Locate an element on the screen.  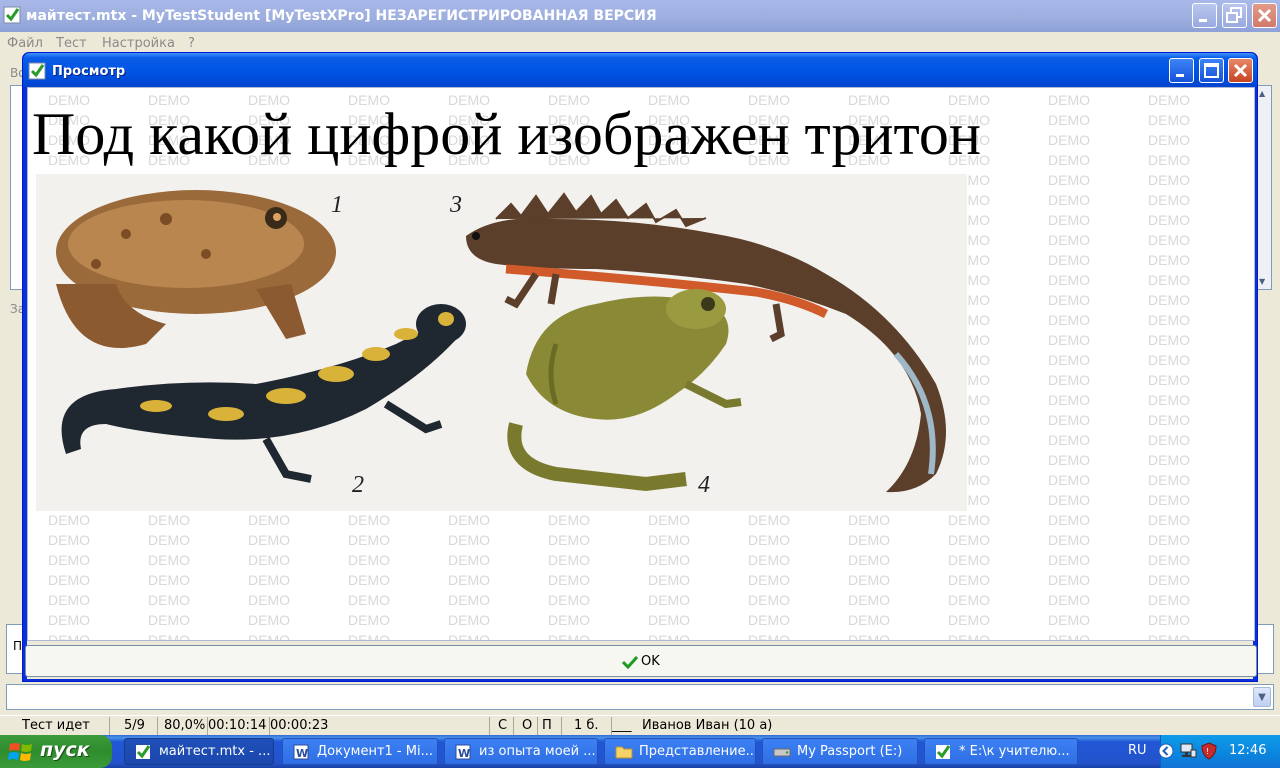
chevron-down-icon: ▼ is located at coordinates (1262, 697).